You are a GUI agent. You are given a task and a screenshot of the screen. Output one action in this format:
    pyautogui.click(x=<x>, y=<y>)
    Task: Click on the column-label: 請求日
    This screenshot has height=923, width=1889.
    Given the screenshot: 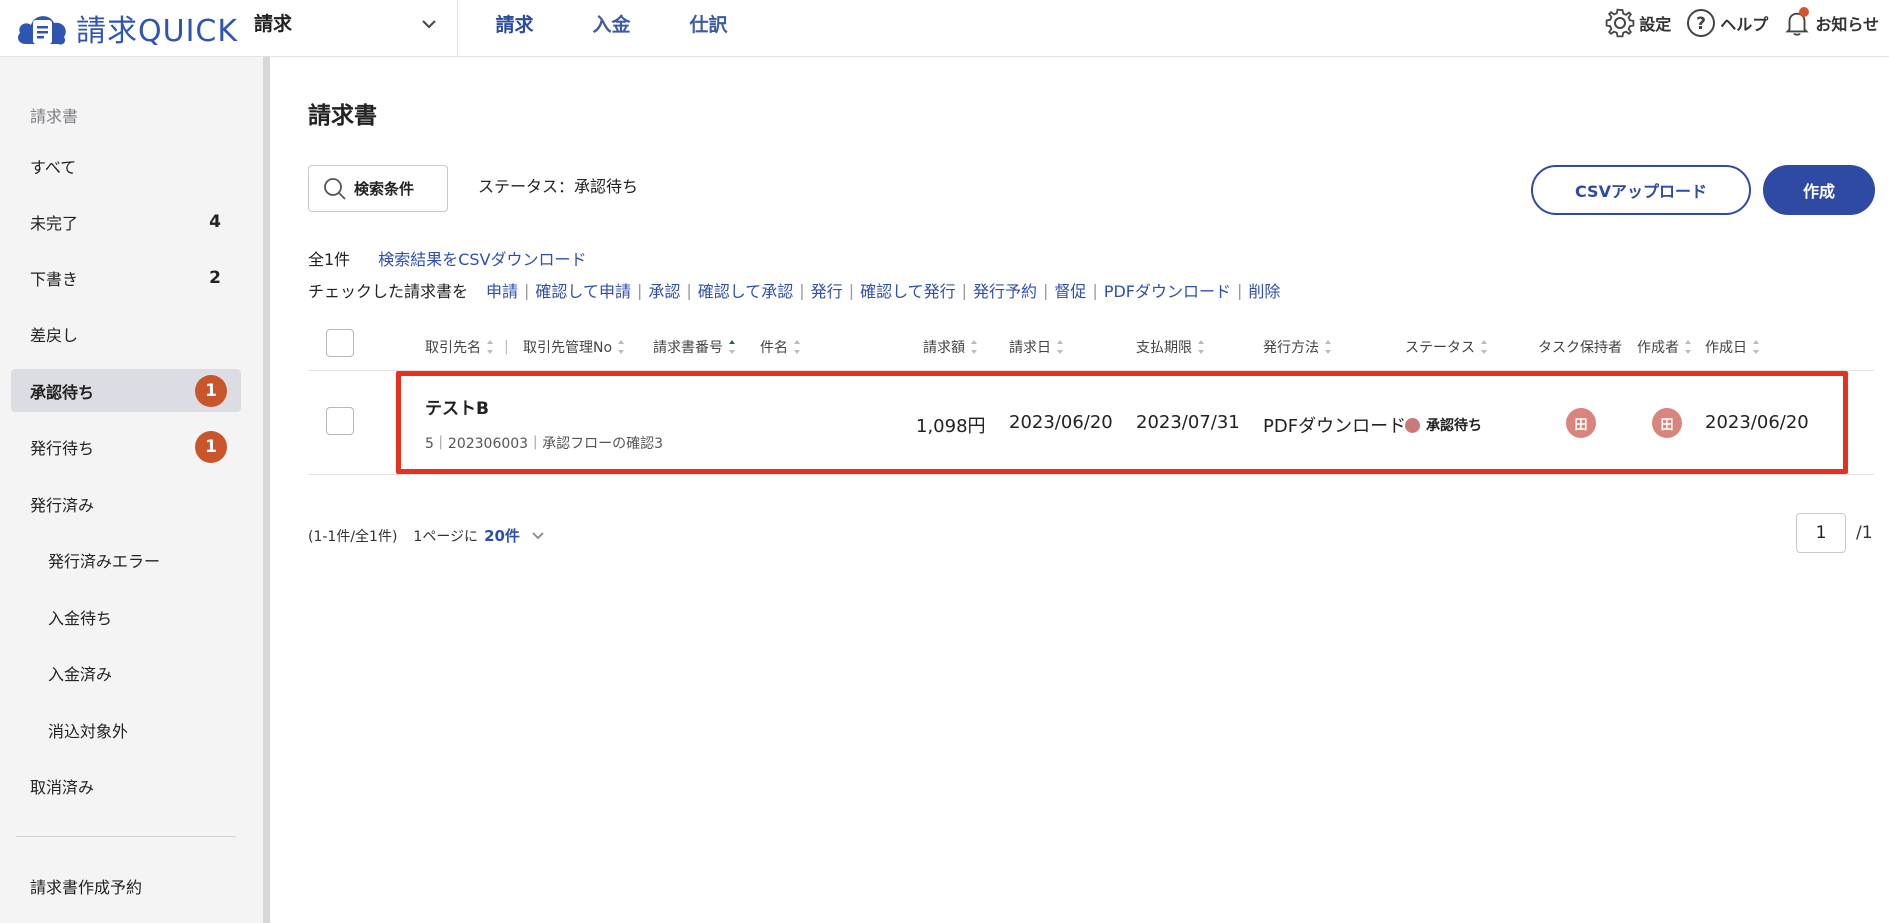 What is the action you would take?
    pyautogui.click(x=1030, y=348)
    